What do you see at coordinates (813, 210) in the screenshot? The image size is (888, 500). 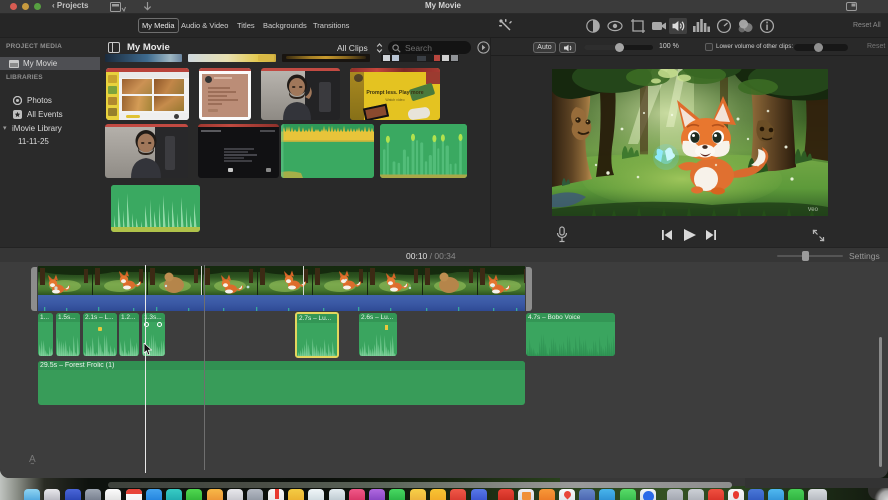 I see `svg-text: Veo` at bounding box center [813, 210].